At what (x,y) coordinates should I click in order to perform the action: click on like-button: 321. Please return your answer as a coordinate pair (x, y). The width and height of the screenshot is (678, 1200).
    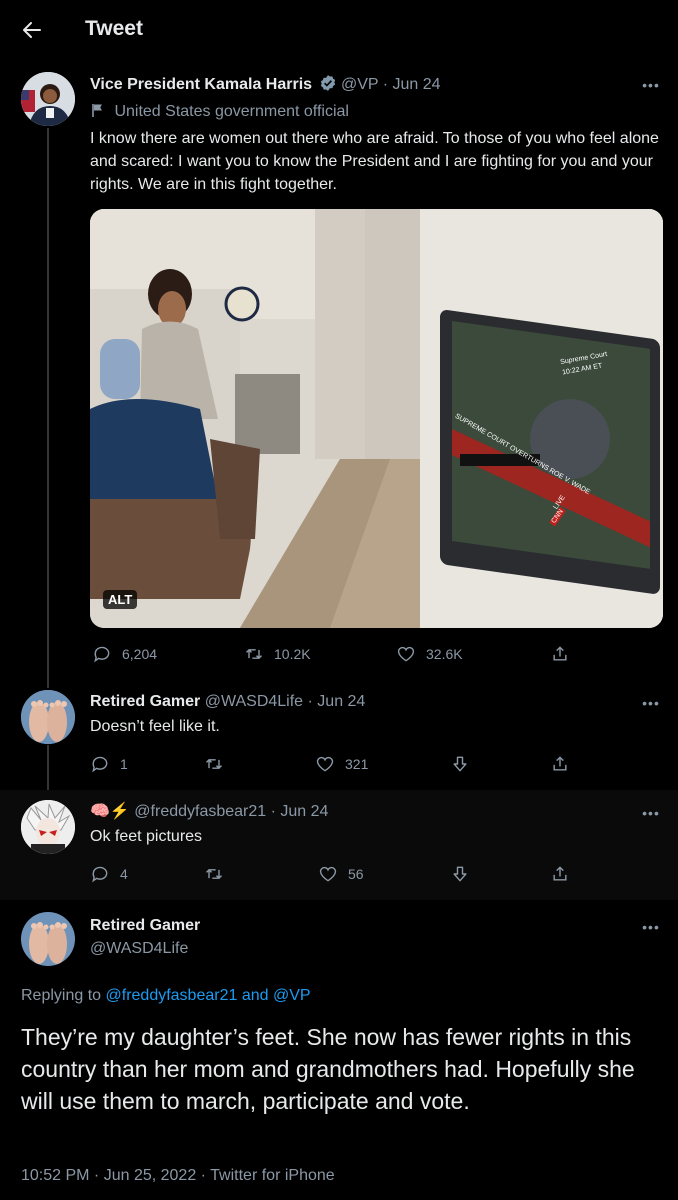
    Looking at the image, I should click on (341, 764).